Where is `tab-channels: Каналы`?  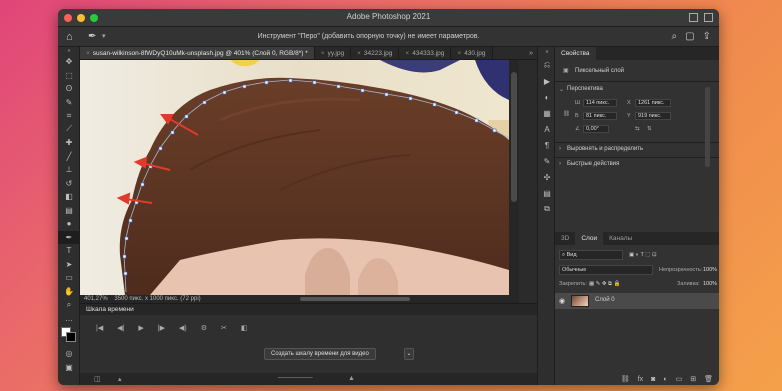
tab-channels: Каналы is located at coordinates (620, 238).